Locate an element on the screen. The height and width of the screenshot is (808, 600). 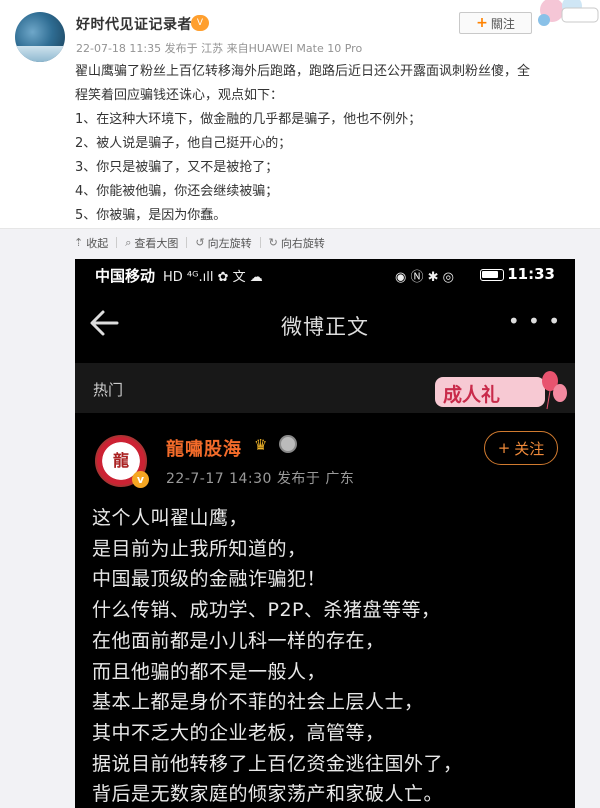
follow-label: 關注 is located at coordinates (502, 23).